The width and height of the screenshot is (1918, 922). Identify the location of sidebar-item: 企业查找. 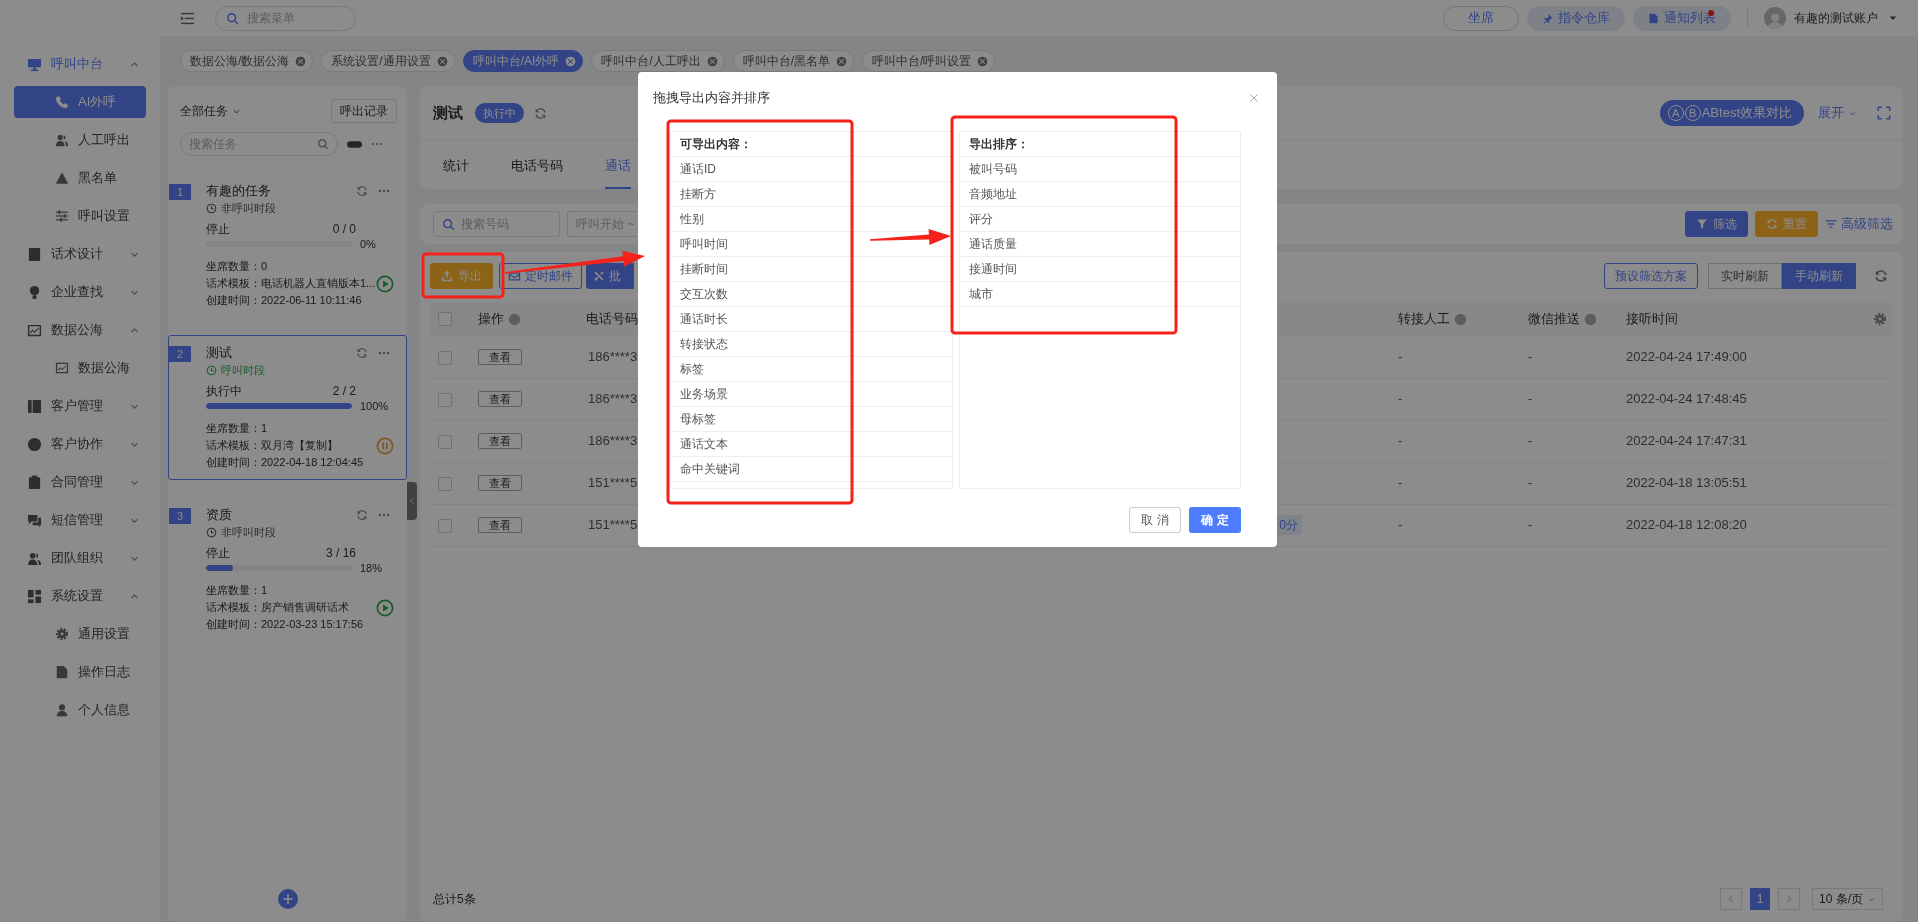
(80, 292).